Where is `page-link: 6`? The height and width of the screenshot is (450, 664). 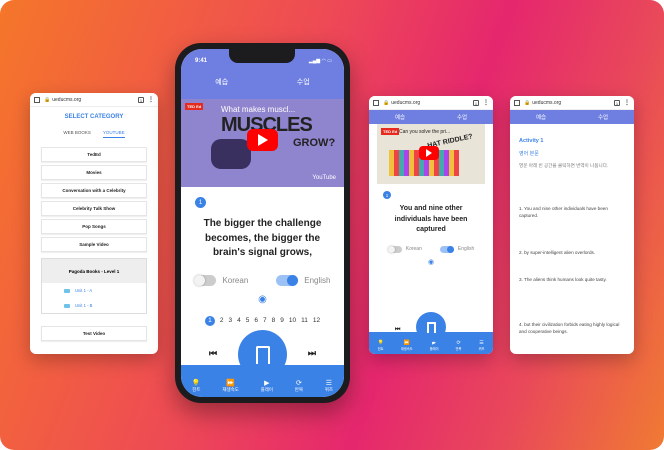 page-link: 6 is located at coordinates (256, 320).